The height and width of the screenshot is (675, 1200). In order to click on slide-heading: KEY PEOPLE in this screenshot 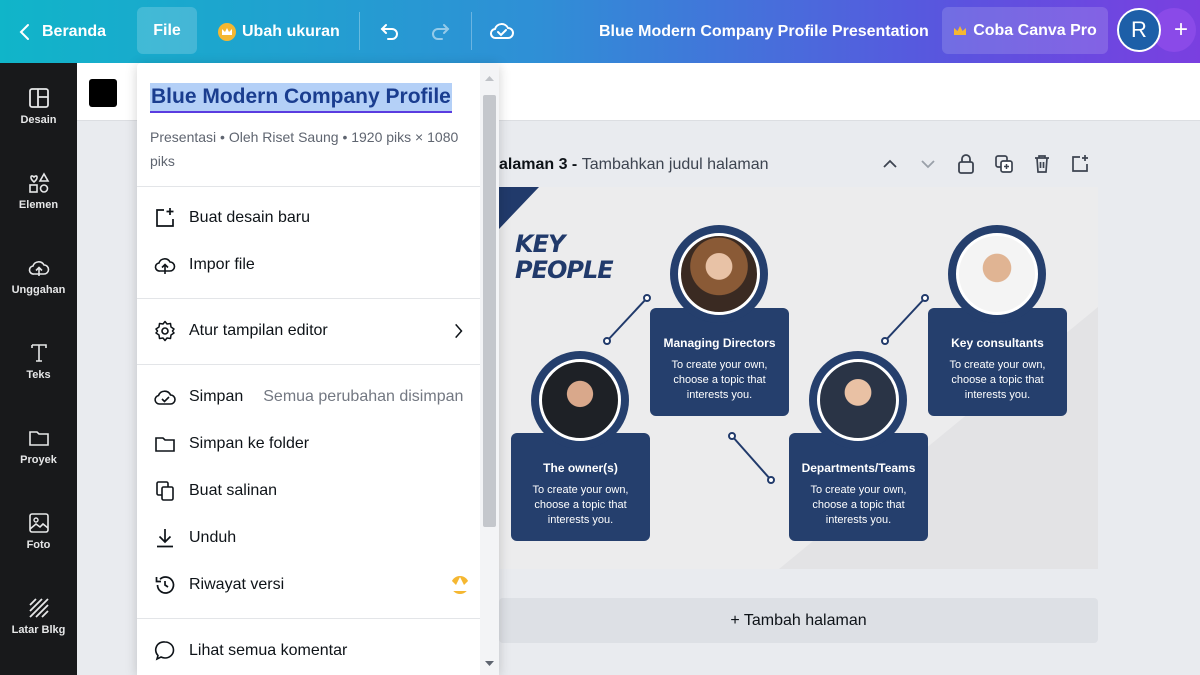, I will do `click(564, 257)`.